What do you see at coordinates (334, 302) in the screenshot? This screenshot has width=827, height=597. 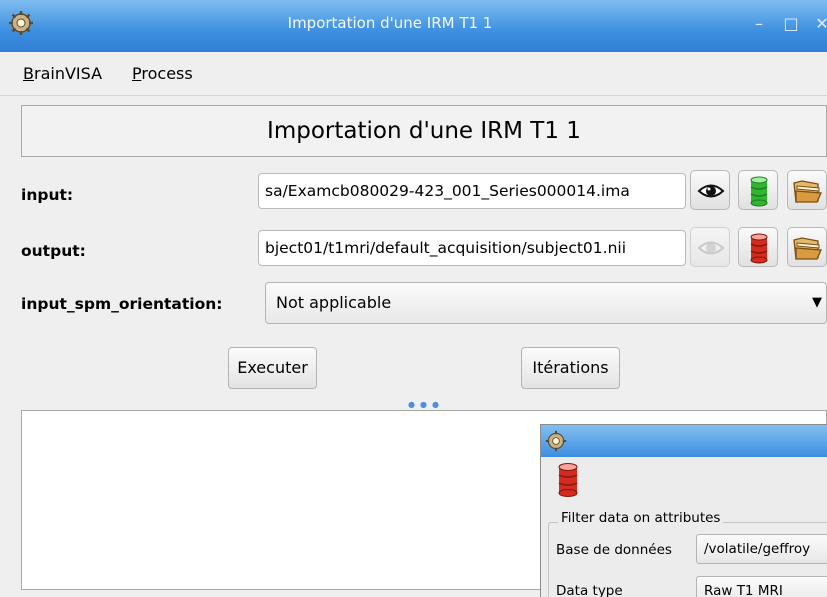 I see `orientation-value: Not applicable` at bounding box center [334, 302].